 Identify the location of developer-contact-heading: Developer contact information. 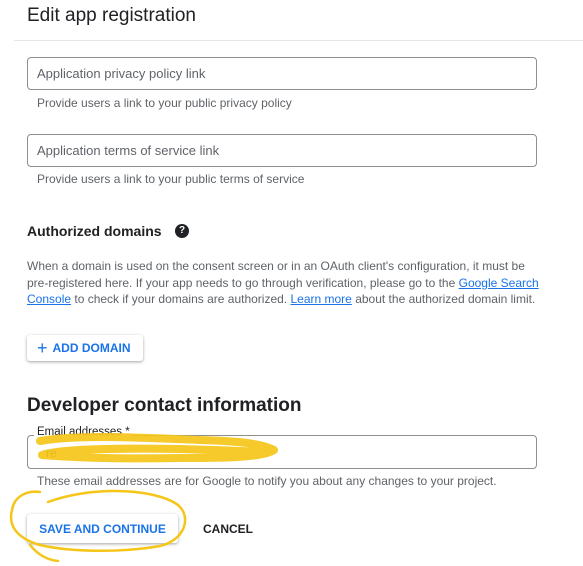
(164, 405).